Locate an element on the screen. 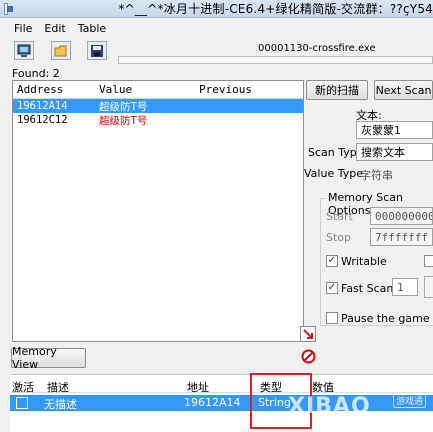 Image resolution: width=433 pixels, height=432 pixels. stop-button is located at coordinates (308, 356).